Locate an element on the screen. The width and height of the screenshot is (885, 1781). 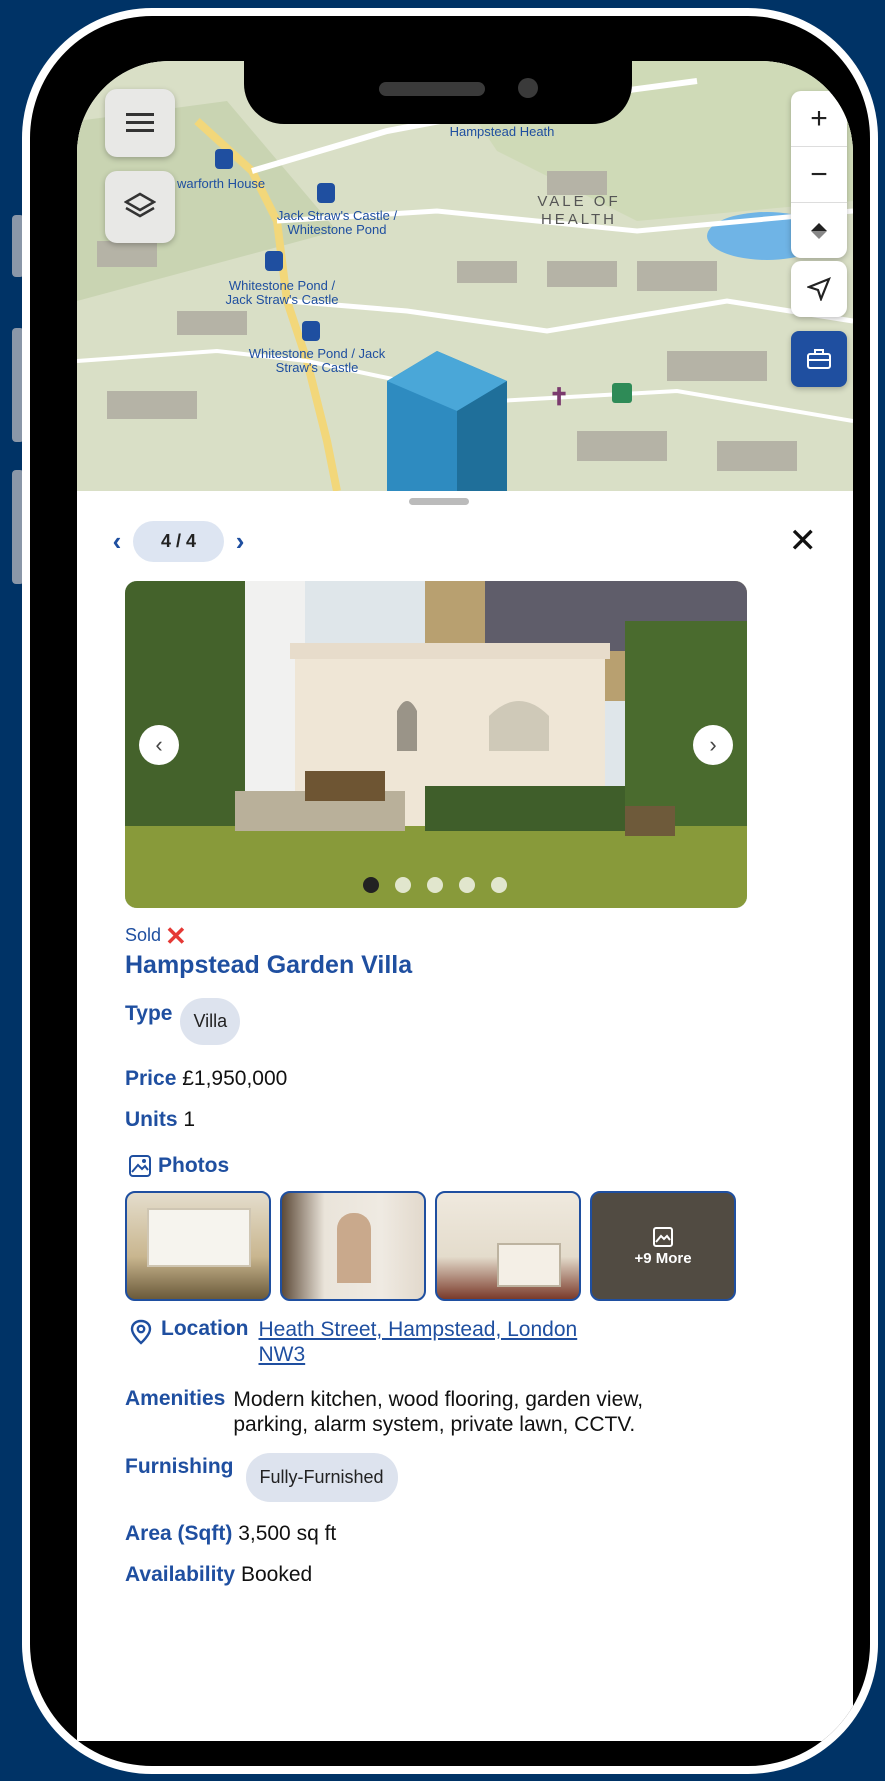
chevron-left-icon: ‹ is located at coordinates (117, 541).